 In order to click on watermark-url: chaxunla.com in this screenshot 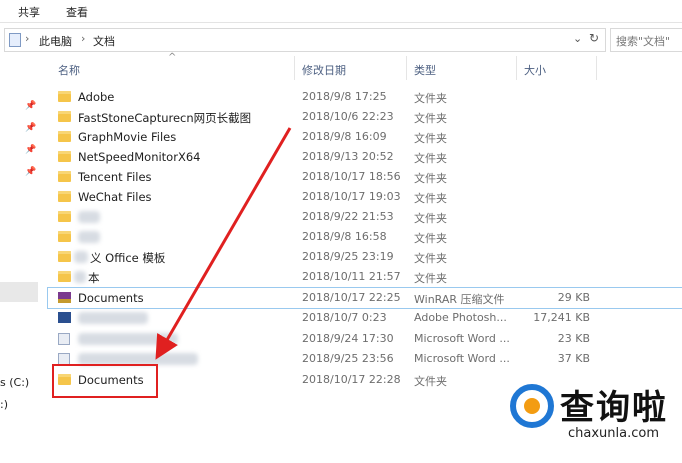, I will do `click(613, 433)`.